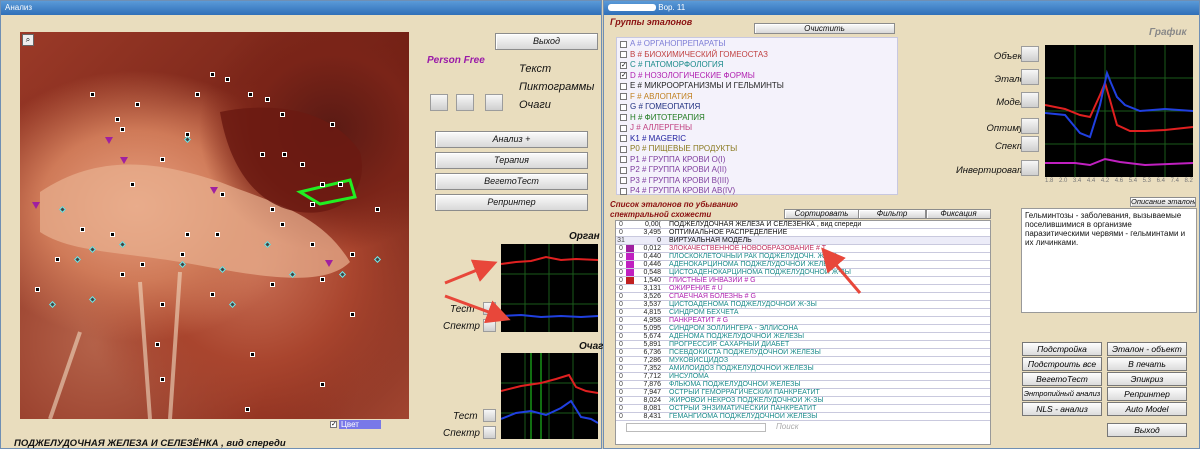 The height and width of the screenshot is (449, 1200). What do you see at coordinates (489, 432) in the screenshot?
I see `foci-spectr-toggle` at bounding box center [489, 432].